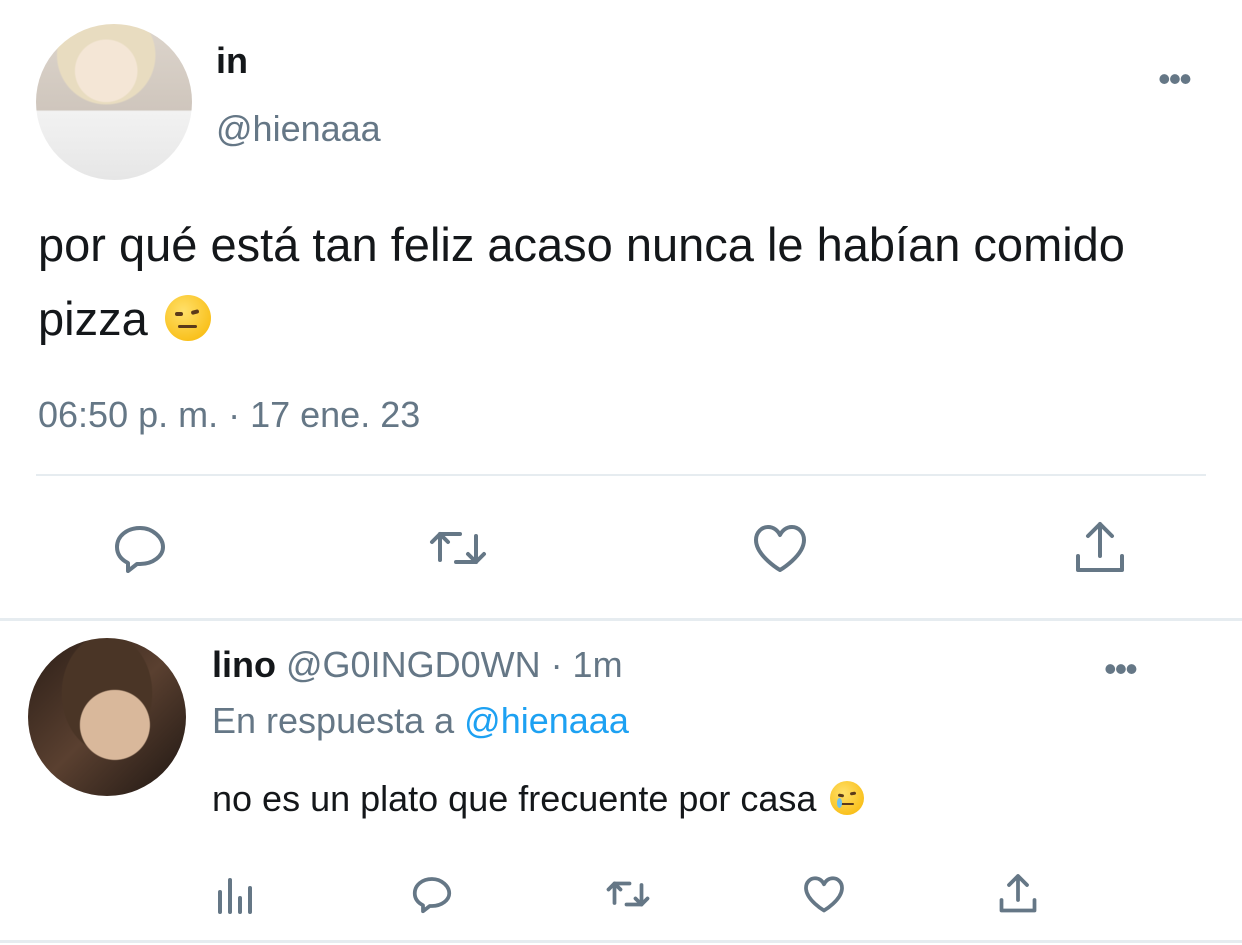 The height and width of the screenshot is (945, 1242). I want to click on raised-eyebrow-face-icon, so click(187, 318).